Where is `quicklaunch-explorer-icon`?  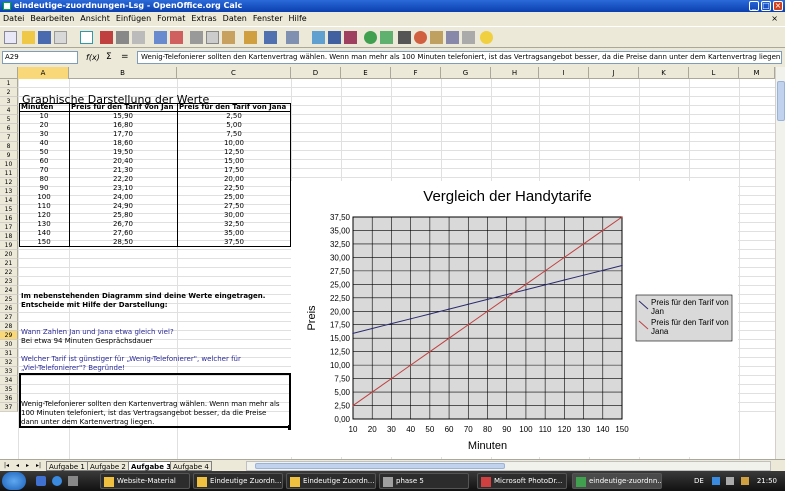
quicklaunch-explorer-icon is located at coordinates (73, 481).